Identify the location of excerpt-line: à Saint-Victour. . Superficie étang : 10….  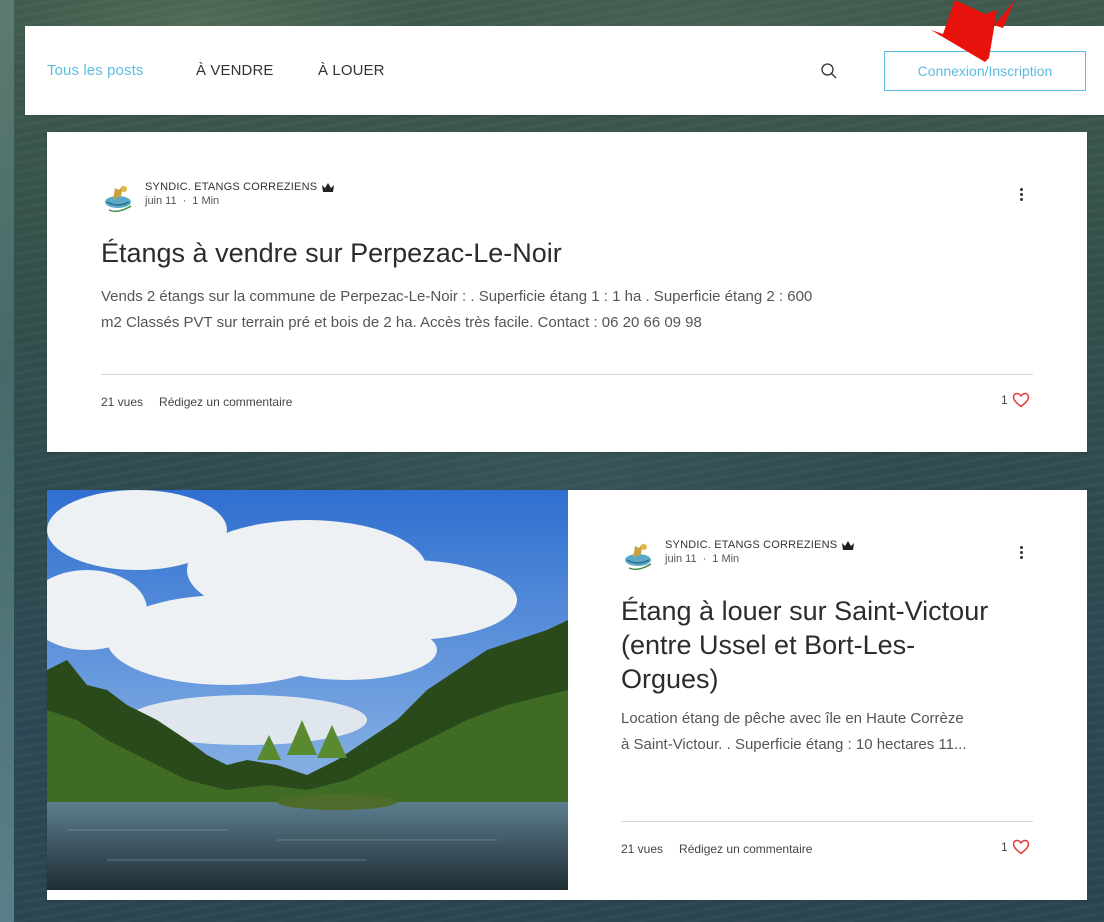
(794, 744).